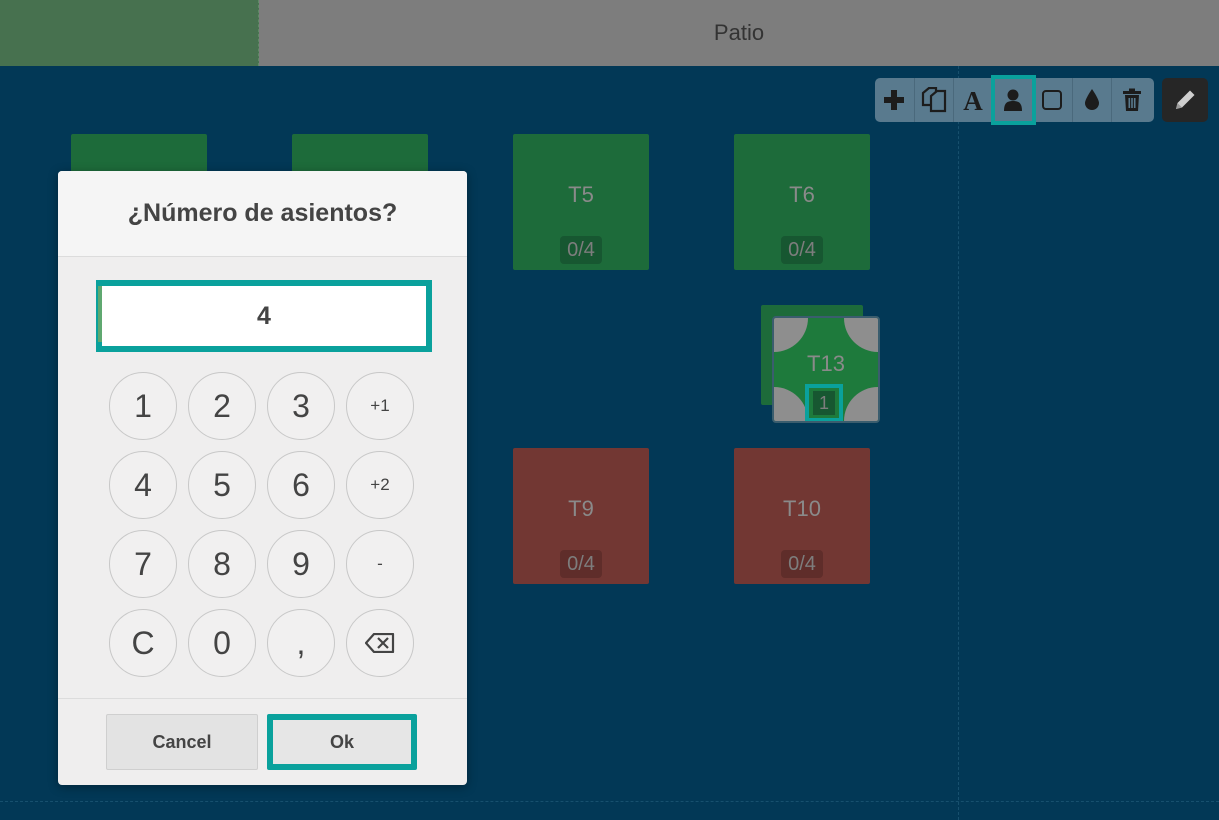  I want to click on key-9: 9, so click(301, 564).